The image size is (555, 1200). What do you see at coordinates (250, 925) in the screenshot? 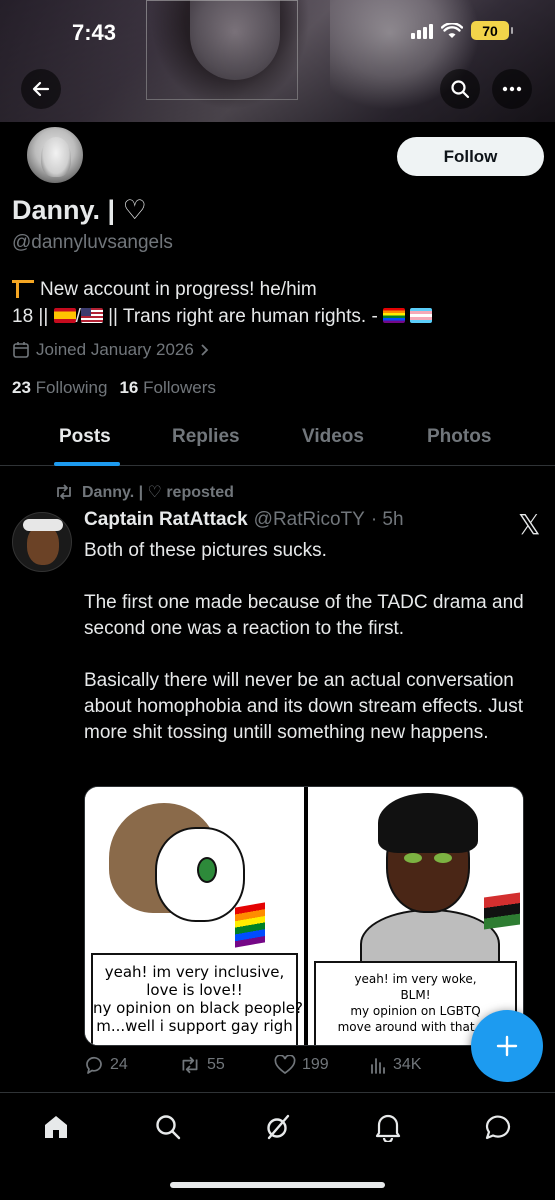
I see `pride-flag-drawing` at bounding box center [250, 925].